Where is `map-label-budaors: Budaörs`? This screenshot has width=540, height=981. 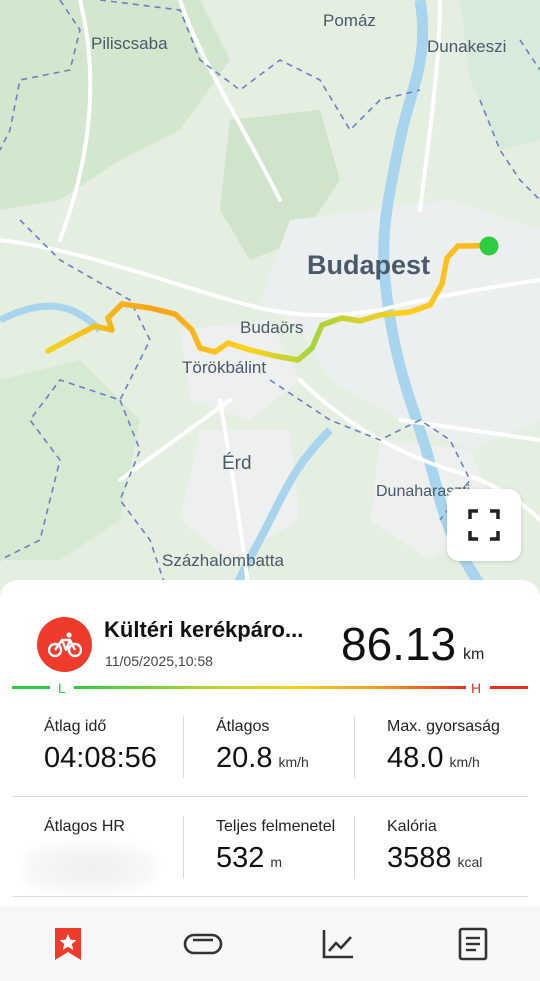
map-label-budaors: Budaörs is located at coordinates (271, 327).